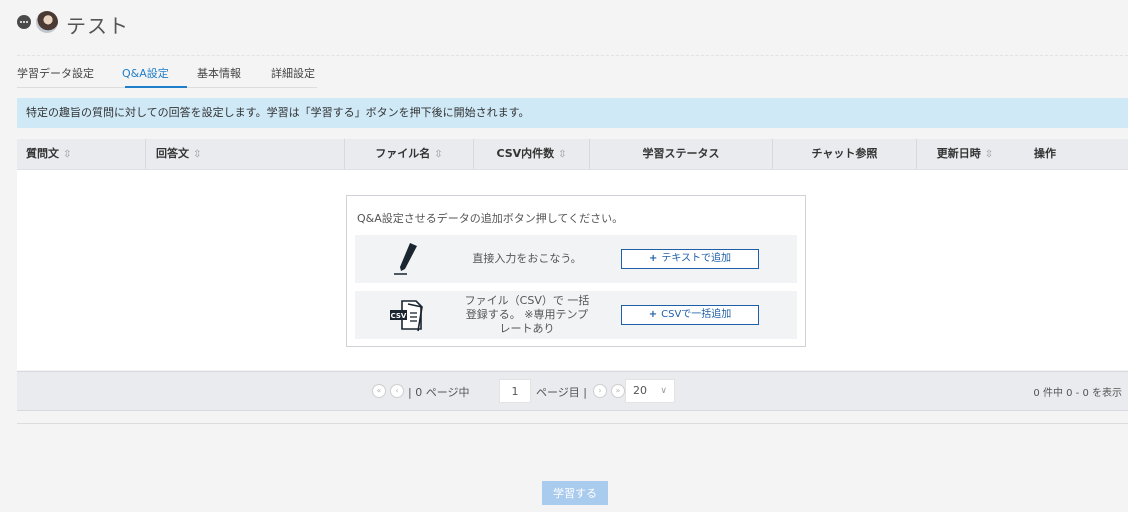 Image resolution: width=1128 pixels, height=512 pixels. Describe the element at coordinates (663, 391) in the screenshot. I see `chevron-down-icon: ∨` at that location.